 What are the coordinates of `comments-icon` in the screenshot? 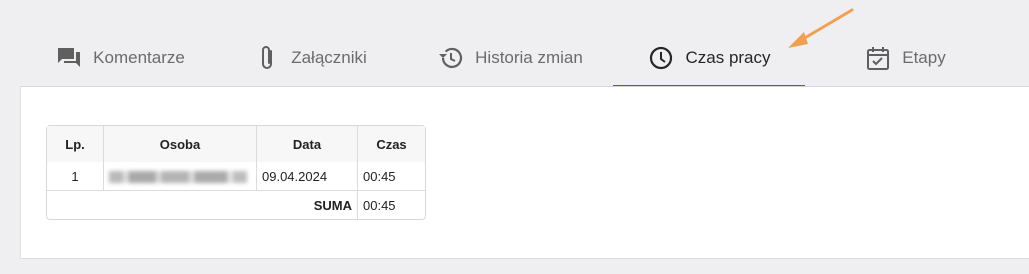 It's located at (69, 58).